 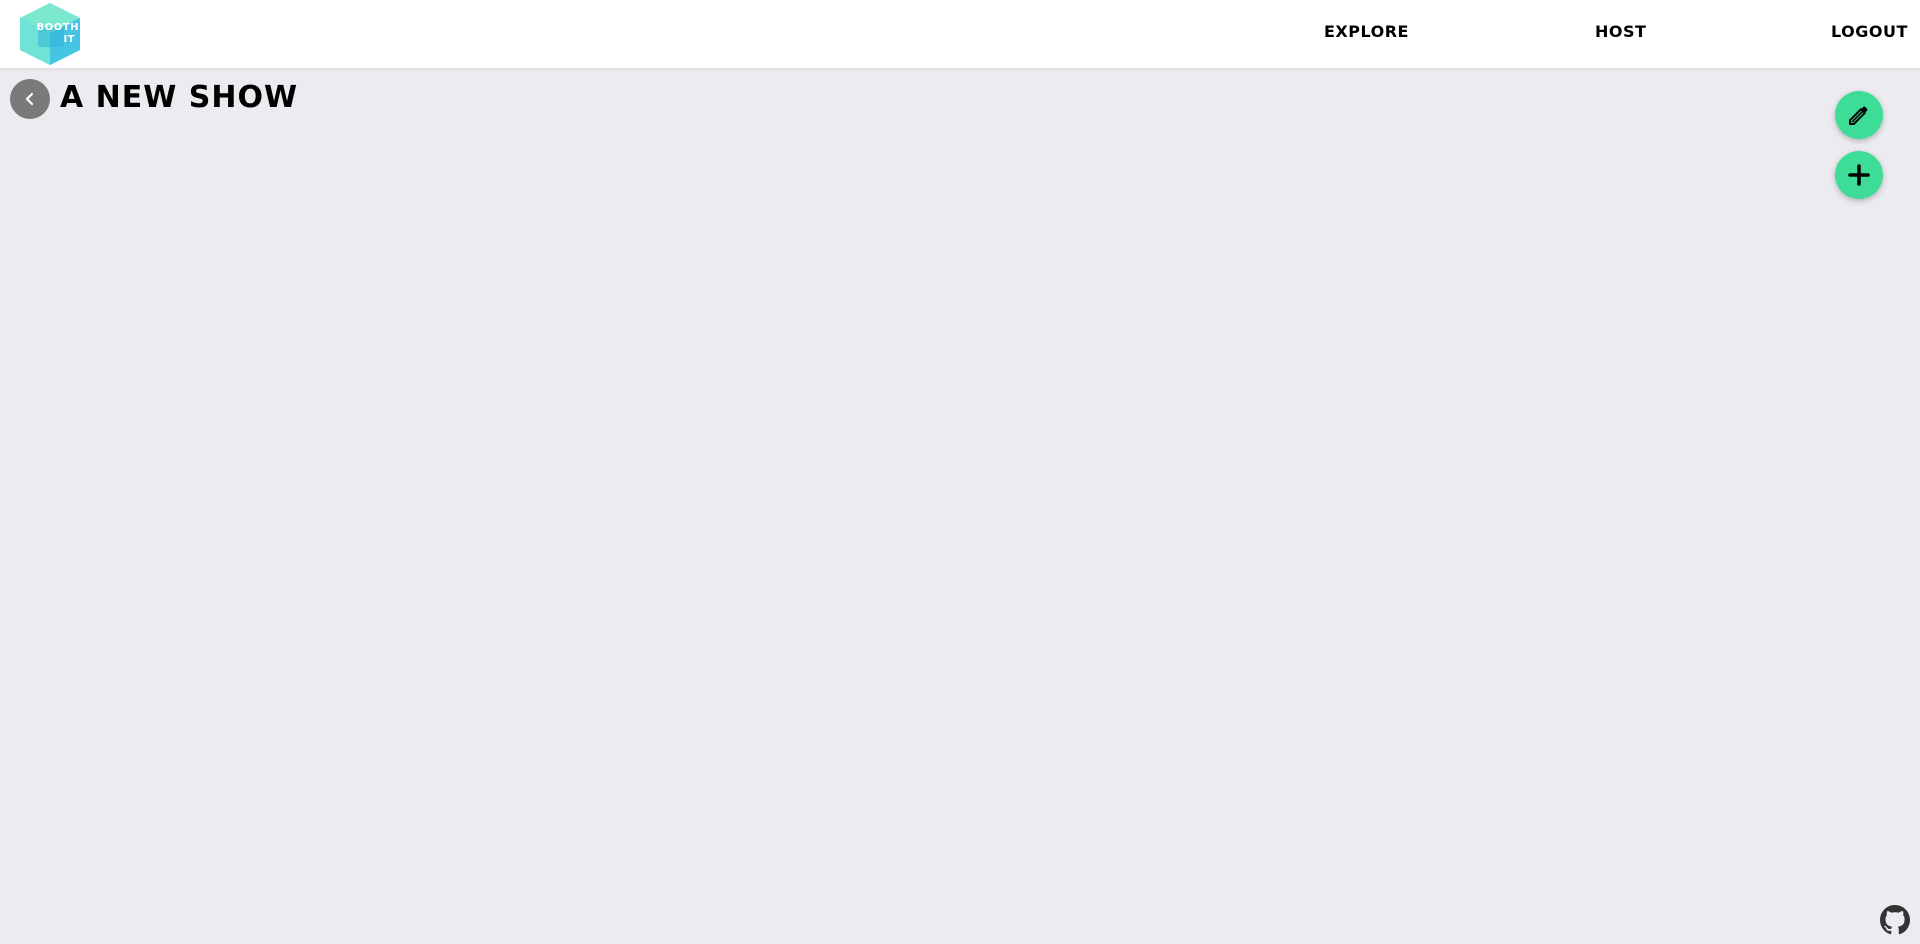 I want to click on logo-text: BOOTH IT, so click(x=50, y=34).